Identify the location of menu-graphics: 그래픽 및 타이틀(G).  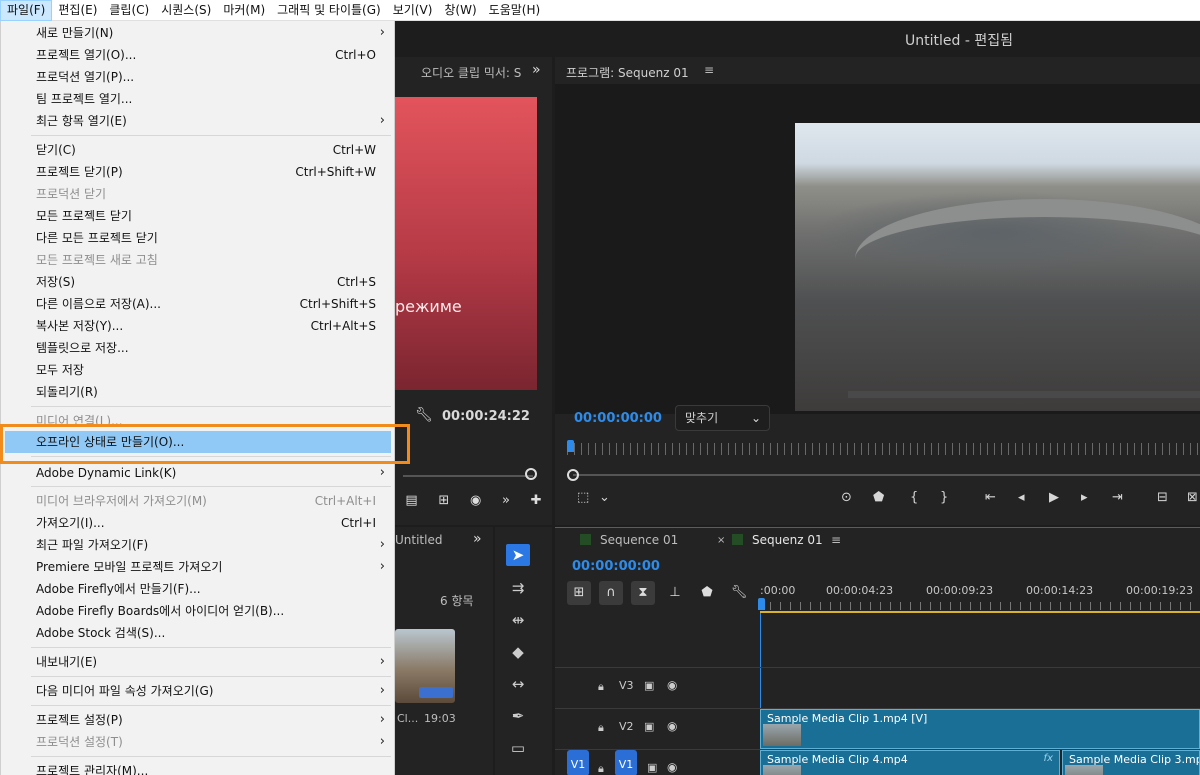
(329, 10).